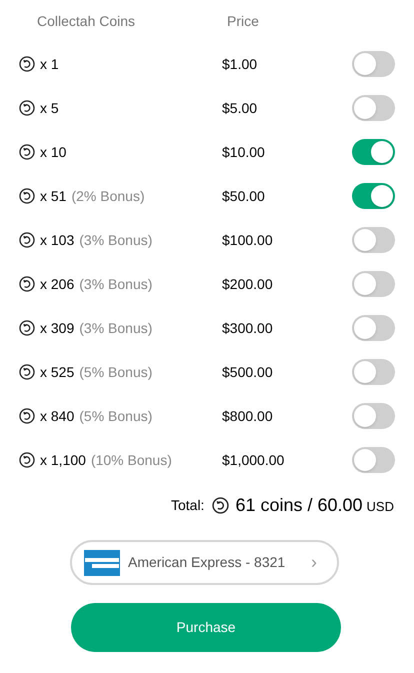  Describe the element at coordinates (380, 507) in the screenshot. I see `currency-label: USD` at that location.